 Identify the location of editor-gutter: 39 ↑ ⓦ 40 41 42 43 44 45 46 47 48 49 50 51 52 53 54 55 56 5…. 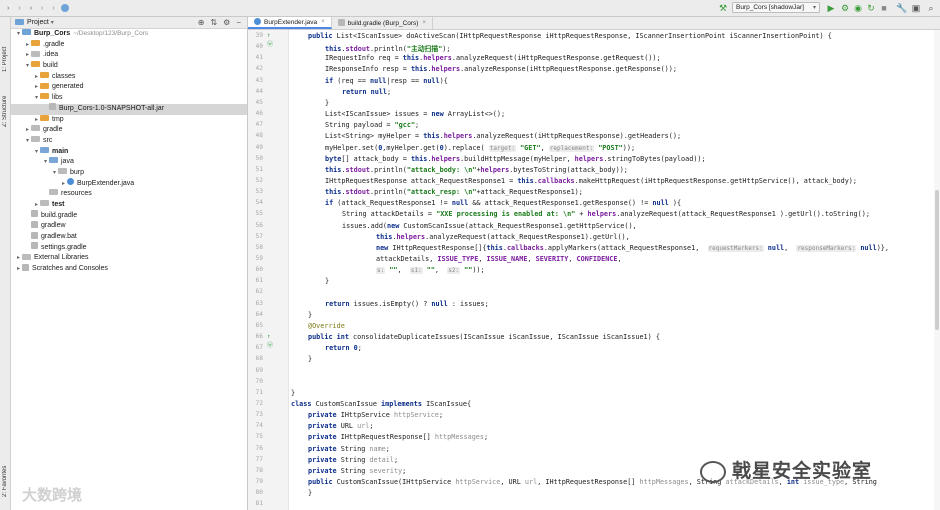
(268, 270).